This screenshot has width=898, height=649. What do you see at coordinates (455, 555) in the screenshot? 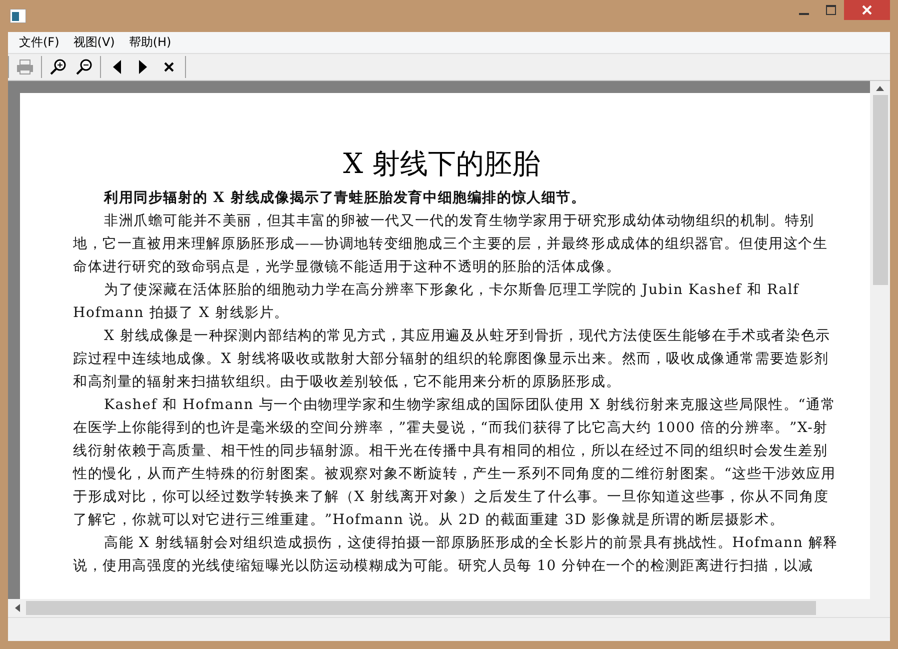
I see `paragraph: 高能 X 射线辐射会对组织造成损伤，这使得拍摄一部原肠胚形成的全长影片的前景具有挑战性。Hofmann 解释说，使用高强度的光线使缩短曝光以防运动模糊成为可能。研究人员每 10 分钟在一个的检测距离进行扫描，以减` at bounding box center [455, 555].